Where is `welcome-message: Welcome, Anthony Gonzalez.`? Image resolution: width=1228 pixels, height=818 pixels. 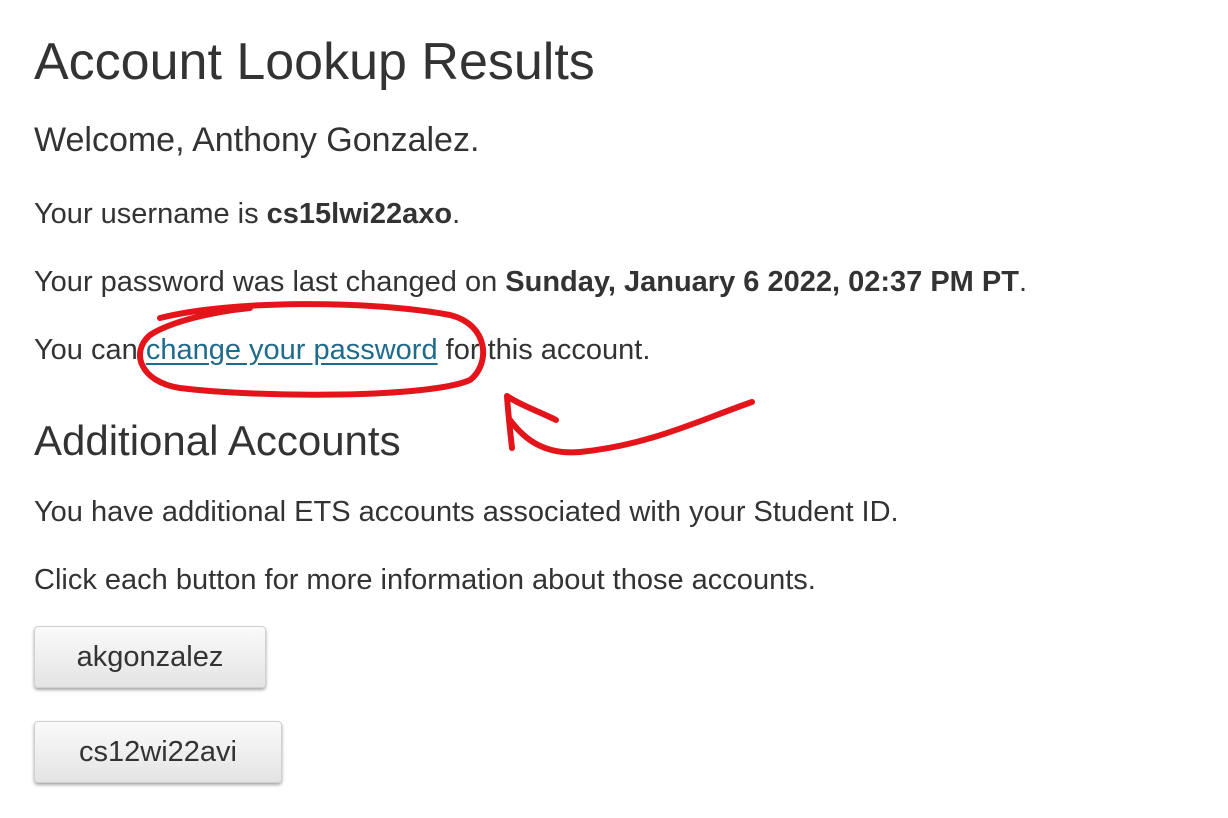 welcome-message: Welcome, Anthony Gonzalez. is located at coordinates (257, 140).